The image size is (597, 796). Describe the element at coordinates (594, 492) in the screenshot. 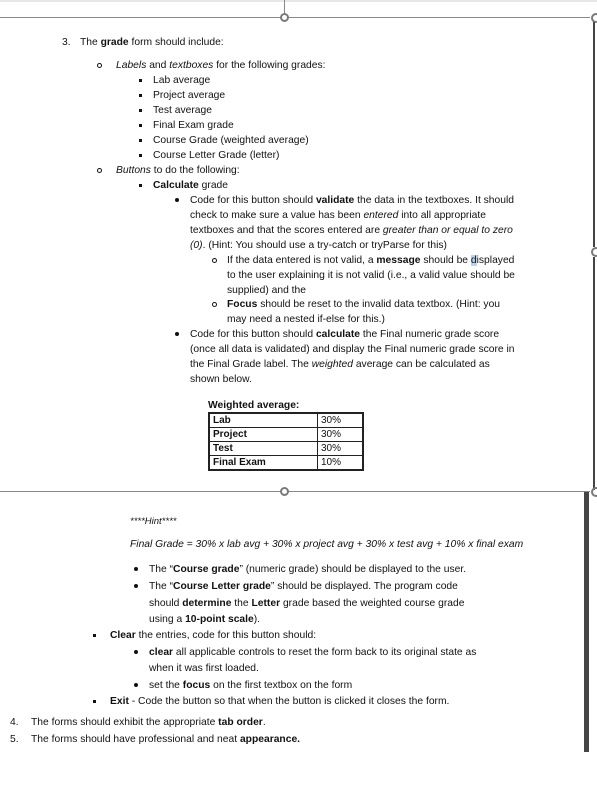

I see `resize-handle-bottom-right` at that location.